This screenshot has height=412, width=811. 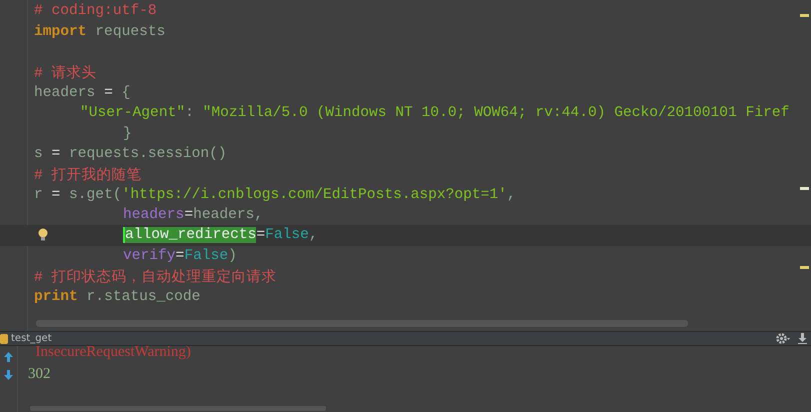 What do you see at coordinates (228, 215) in the screenshot?
I see `code-token: headers,` at bounding box center [228, 215].